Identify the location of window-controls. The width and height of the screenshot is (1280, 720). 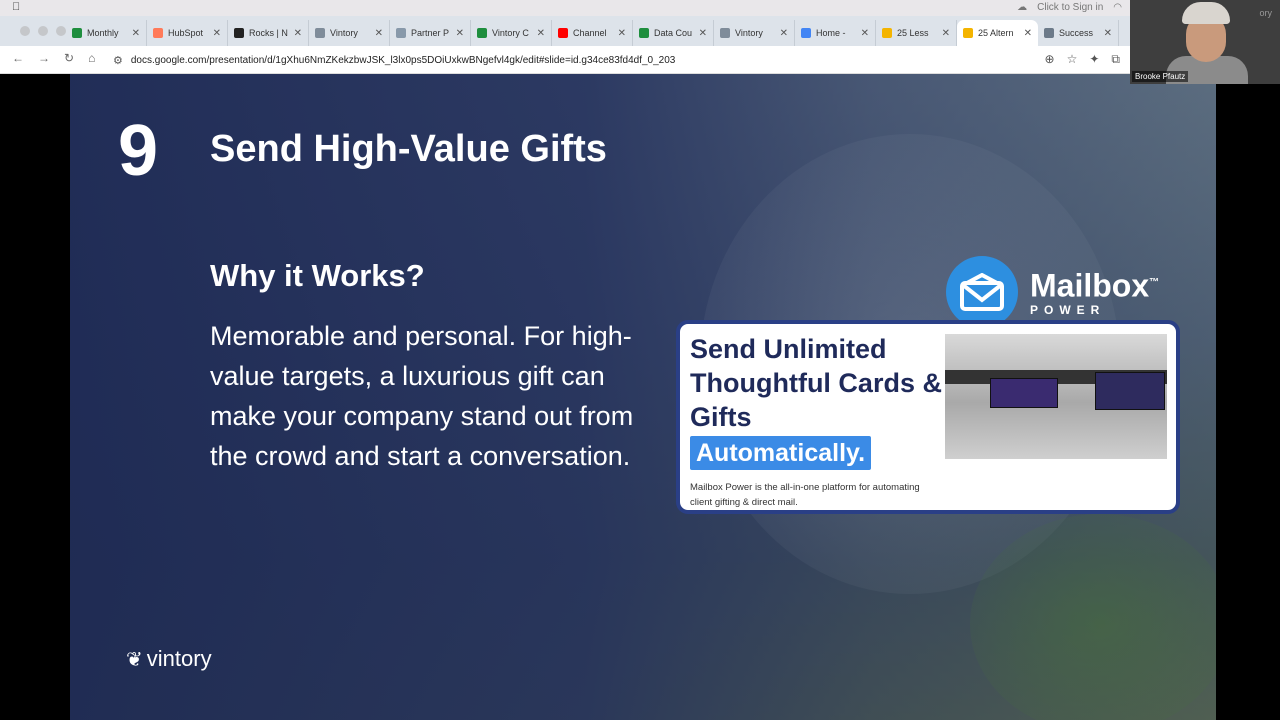
(43, 31).